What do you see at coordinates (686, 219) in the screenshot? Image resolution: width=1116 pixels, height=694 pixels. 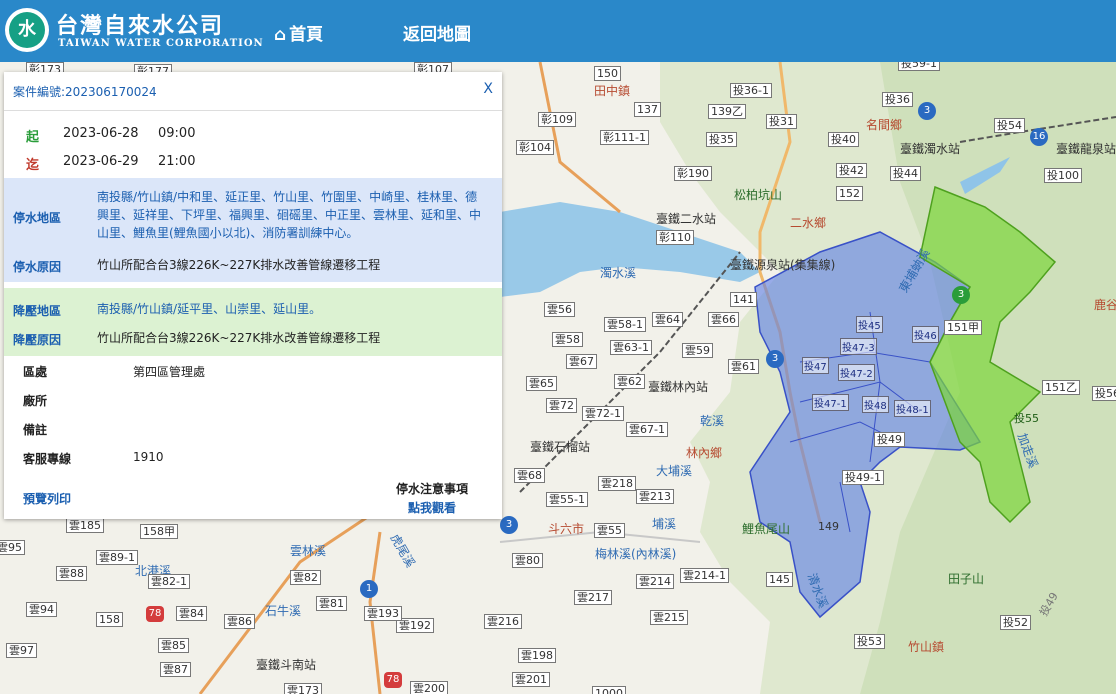 I see `station-label: 臺鐵二水站` at bounding box center [686, 219].